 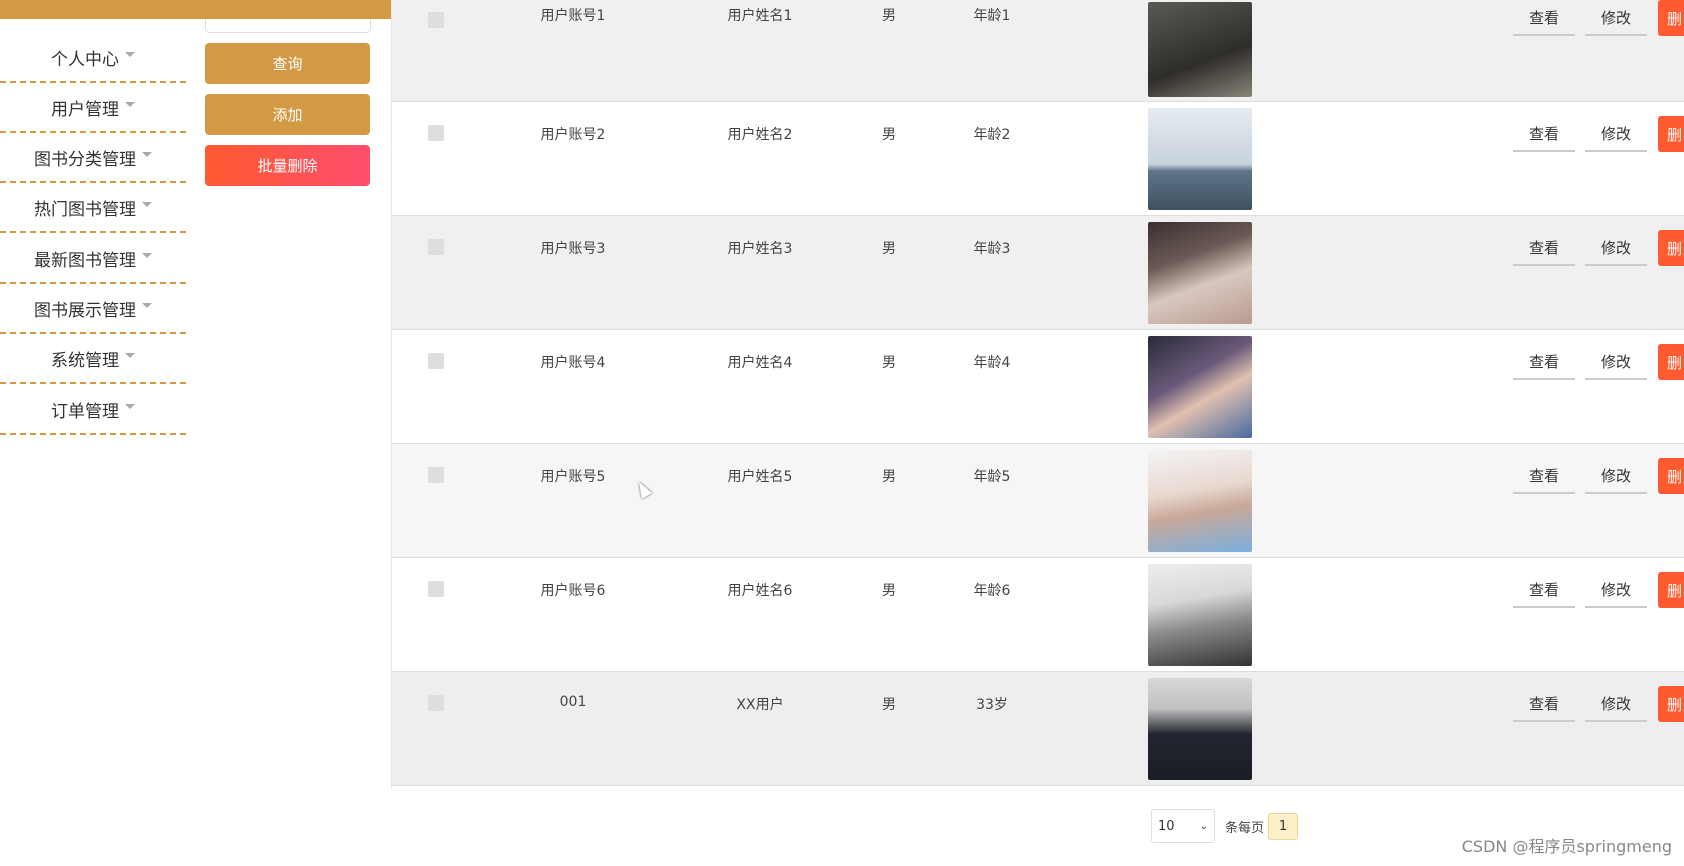 I want to click on sidebar-item-book-categories: 图书分类管理, so click(x=93, y=158).